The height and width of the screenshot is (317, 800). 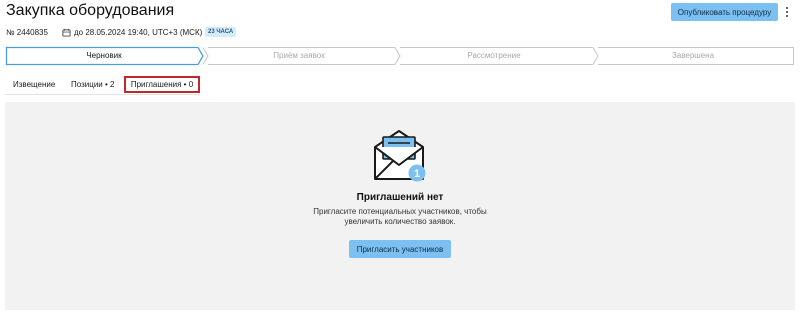 I want to click on calendar-icon, so click(x=66, y=32).